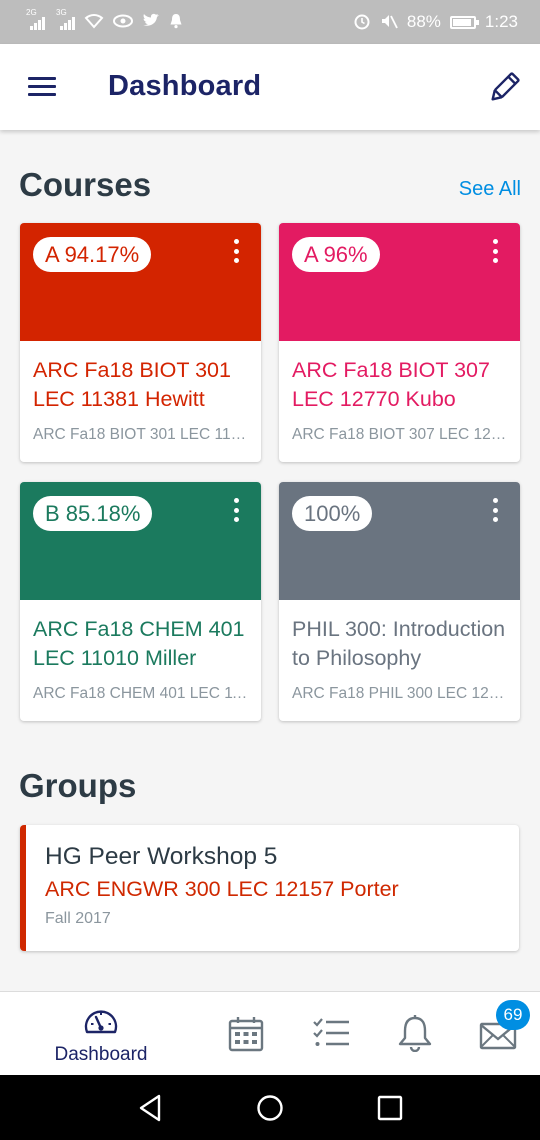 This screenshot has width=540, height=1140. Describe the element at coordinates (42, 87) in the screenshot. I see `hamburger-menu-icon` at that location.